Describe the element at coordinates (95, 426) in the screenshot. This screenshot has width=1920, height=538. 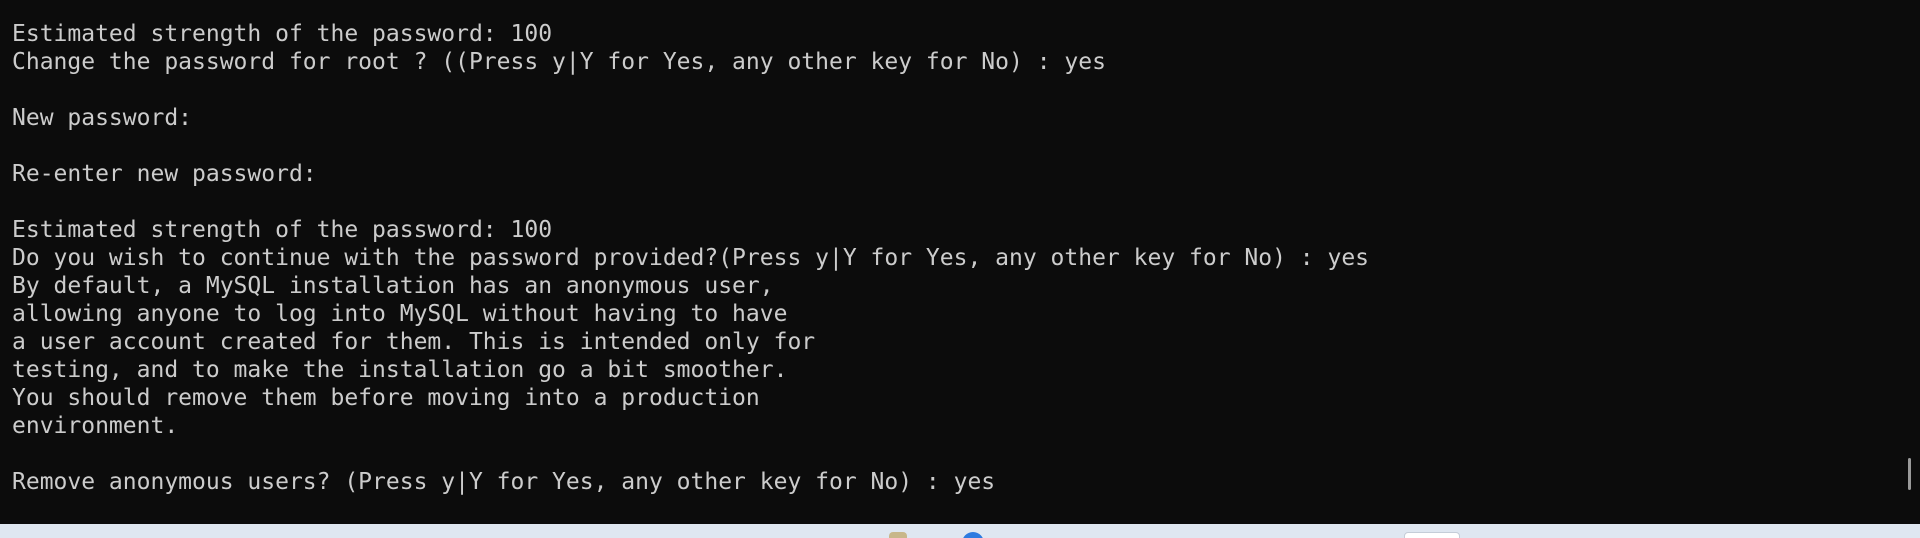
I see `terminal-line: environment.` at that location.